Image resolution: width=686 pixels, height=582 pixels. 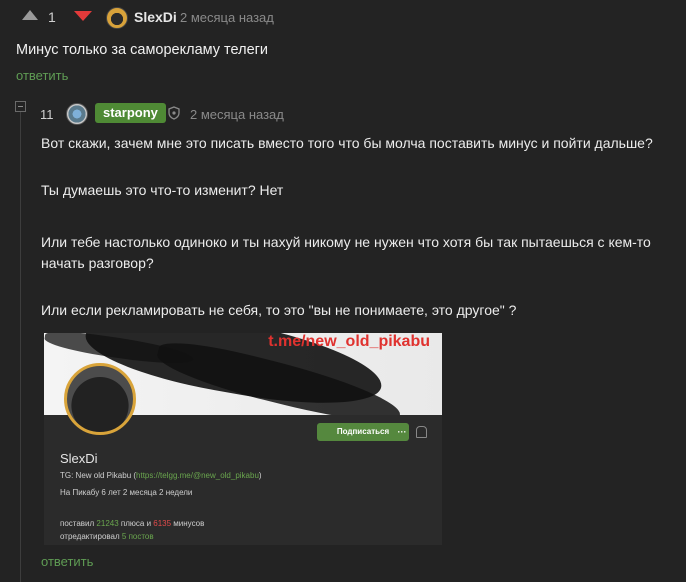 I want to click on stats-suffix: минусов, so click(x=188, y=523).